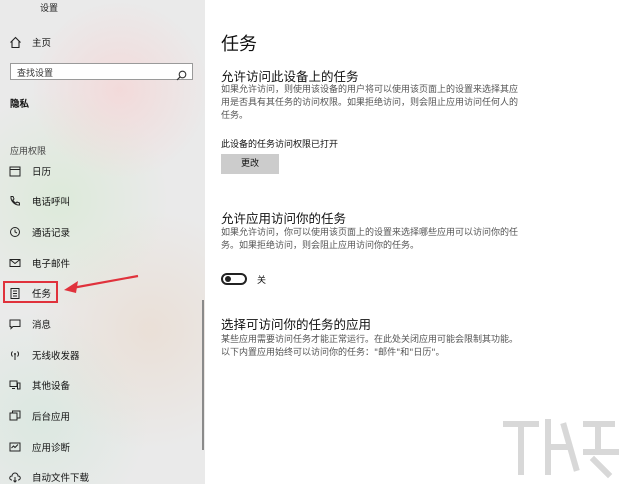  Describe the element at coordinates (102, 474) in the screenshot. I see `sidebar-item-auto-file-downloads: 自动文件下载` at that location.